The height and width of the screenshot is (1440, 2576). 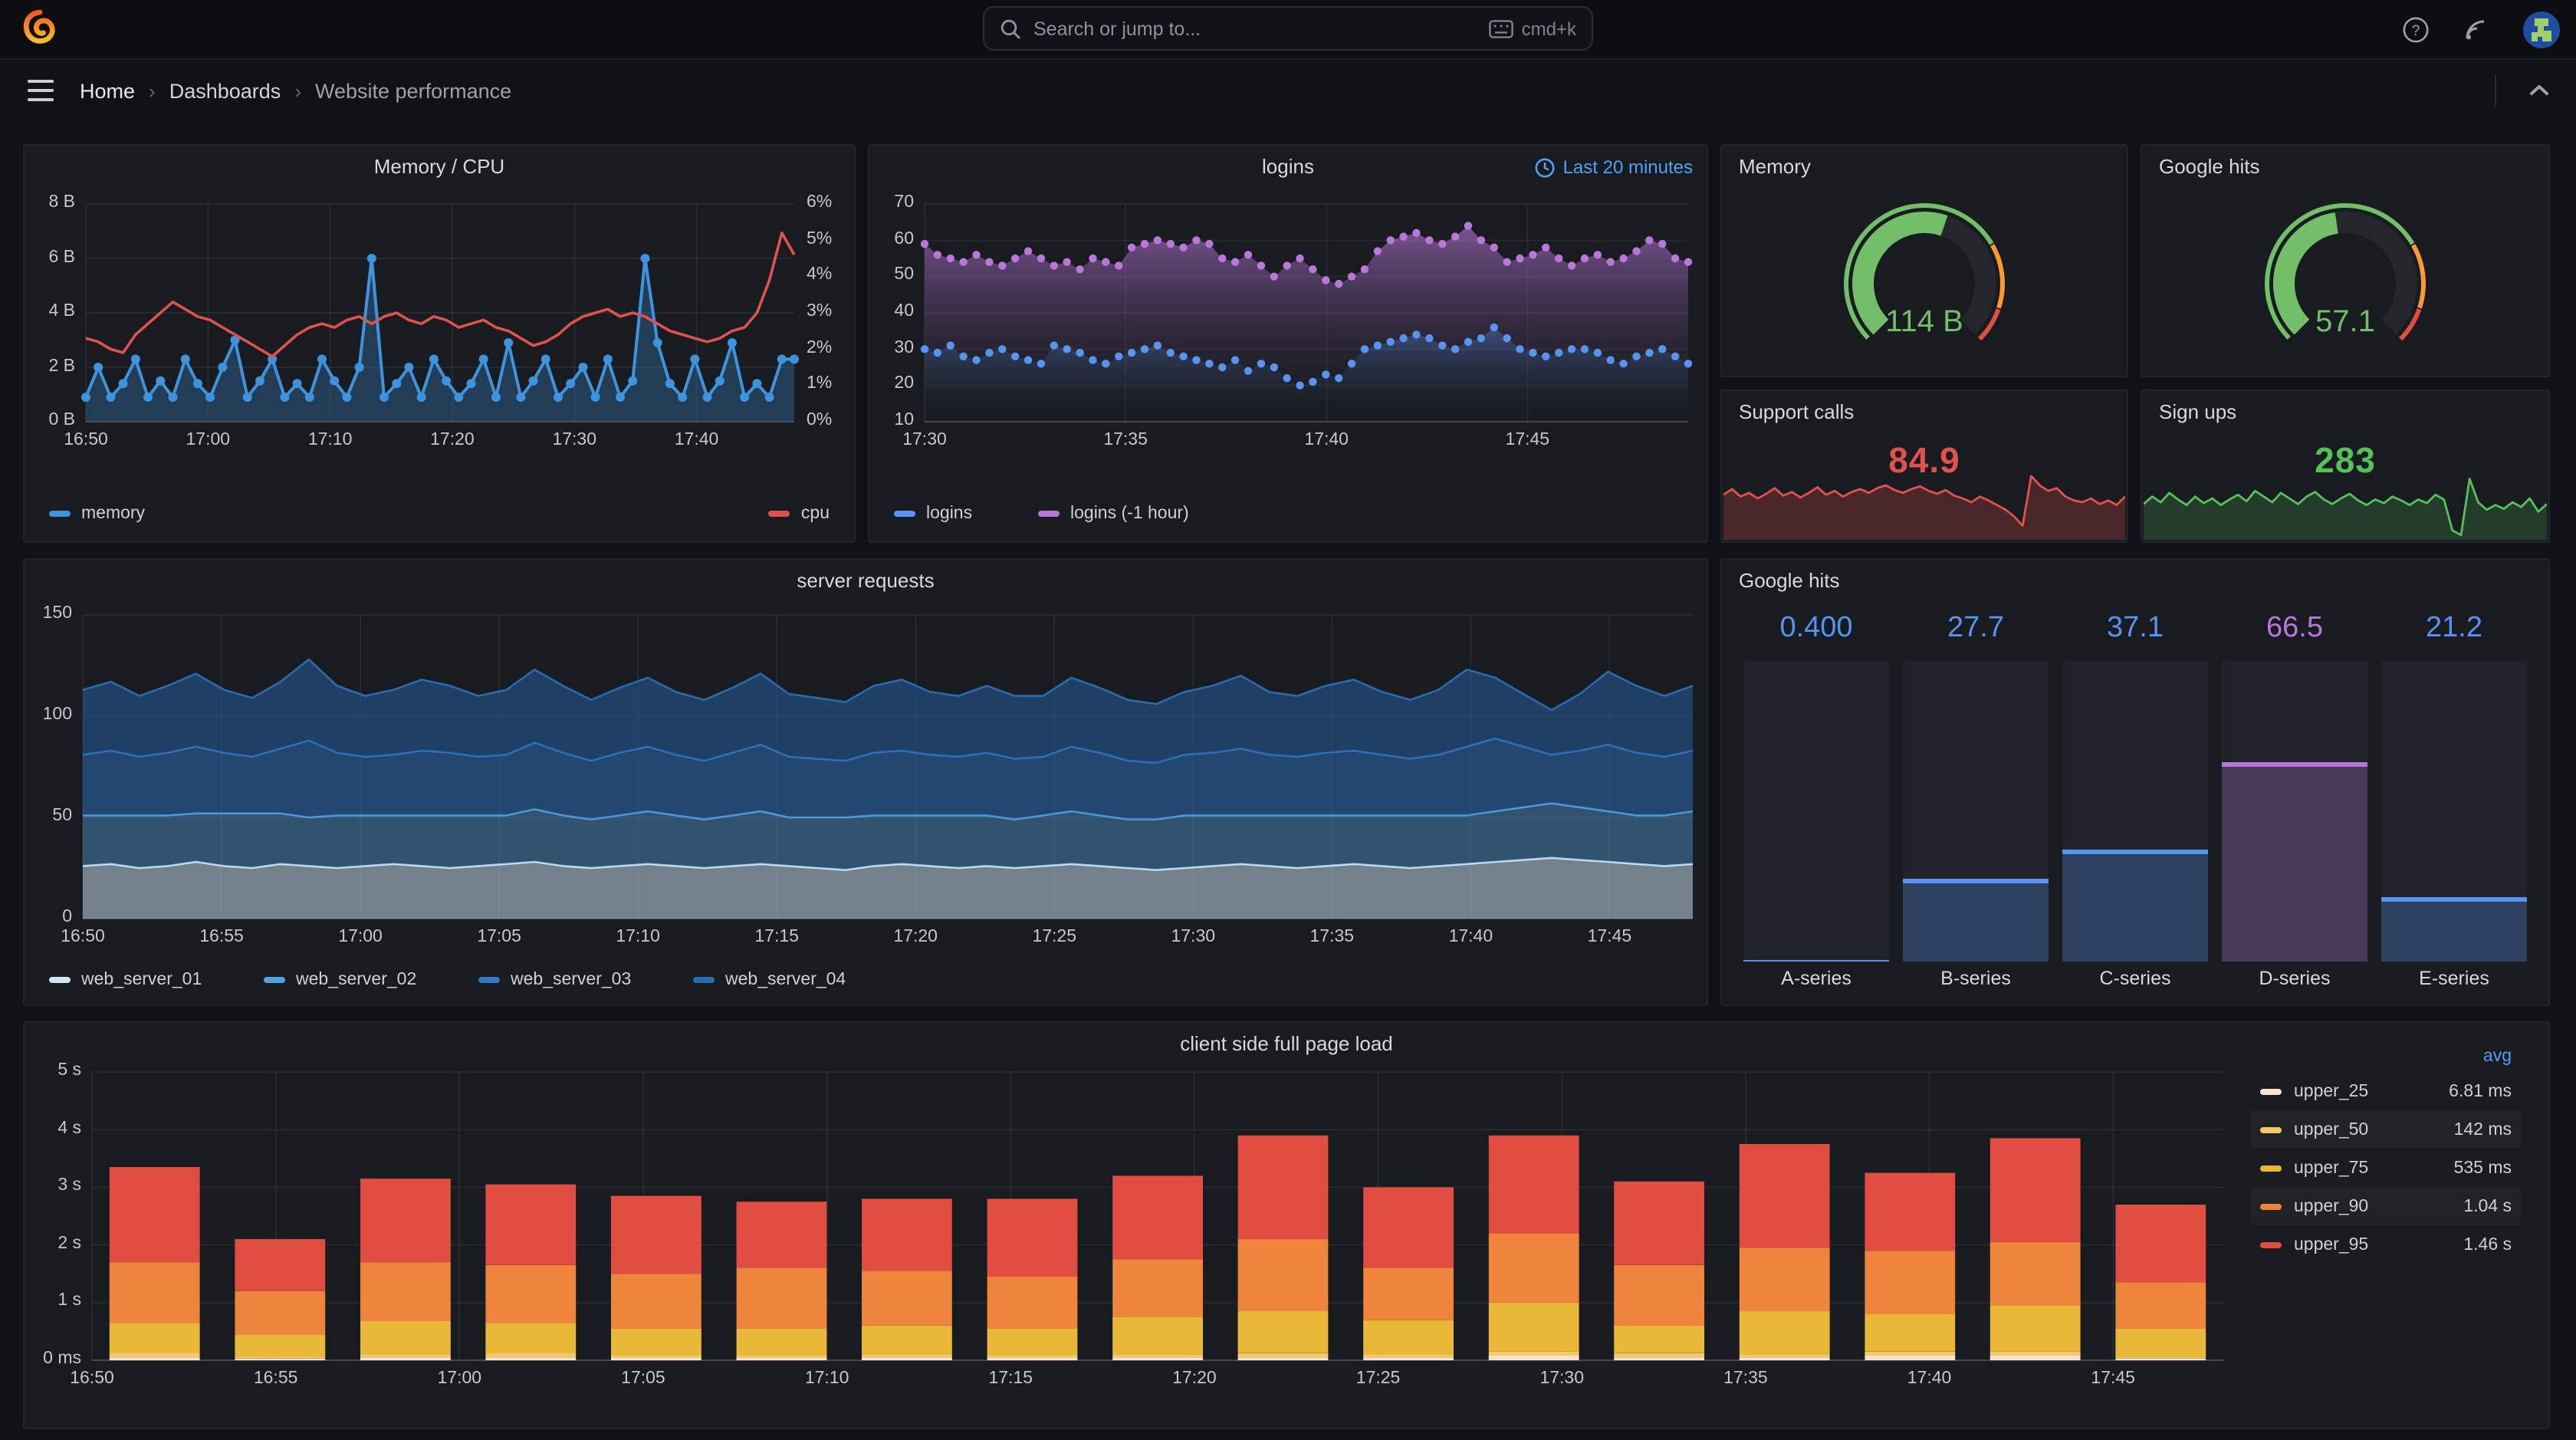 I want to click on search-input: Search or jump to... cmd+k, so click(x=1288, y=28).